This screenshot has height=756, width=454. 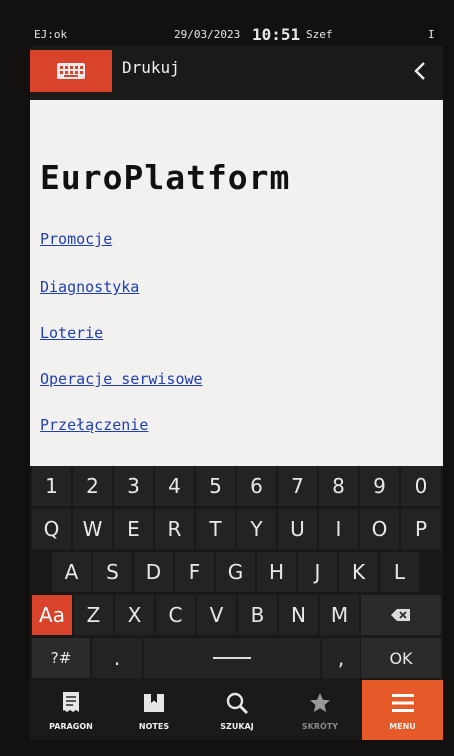 What do you see at coordinates (93, 615) in the screenshot?
I see `key-z: Z` at bounding box center [93, 615].